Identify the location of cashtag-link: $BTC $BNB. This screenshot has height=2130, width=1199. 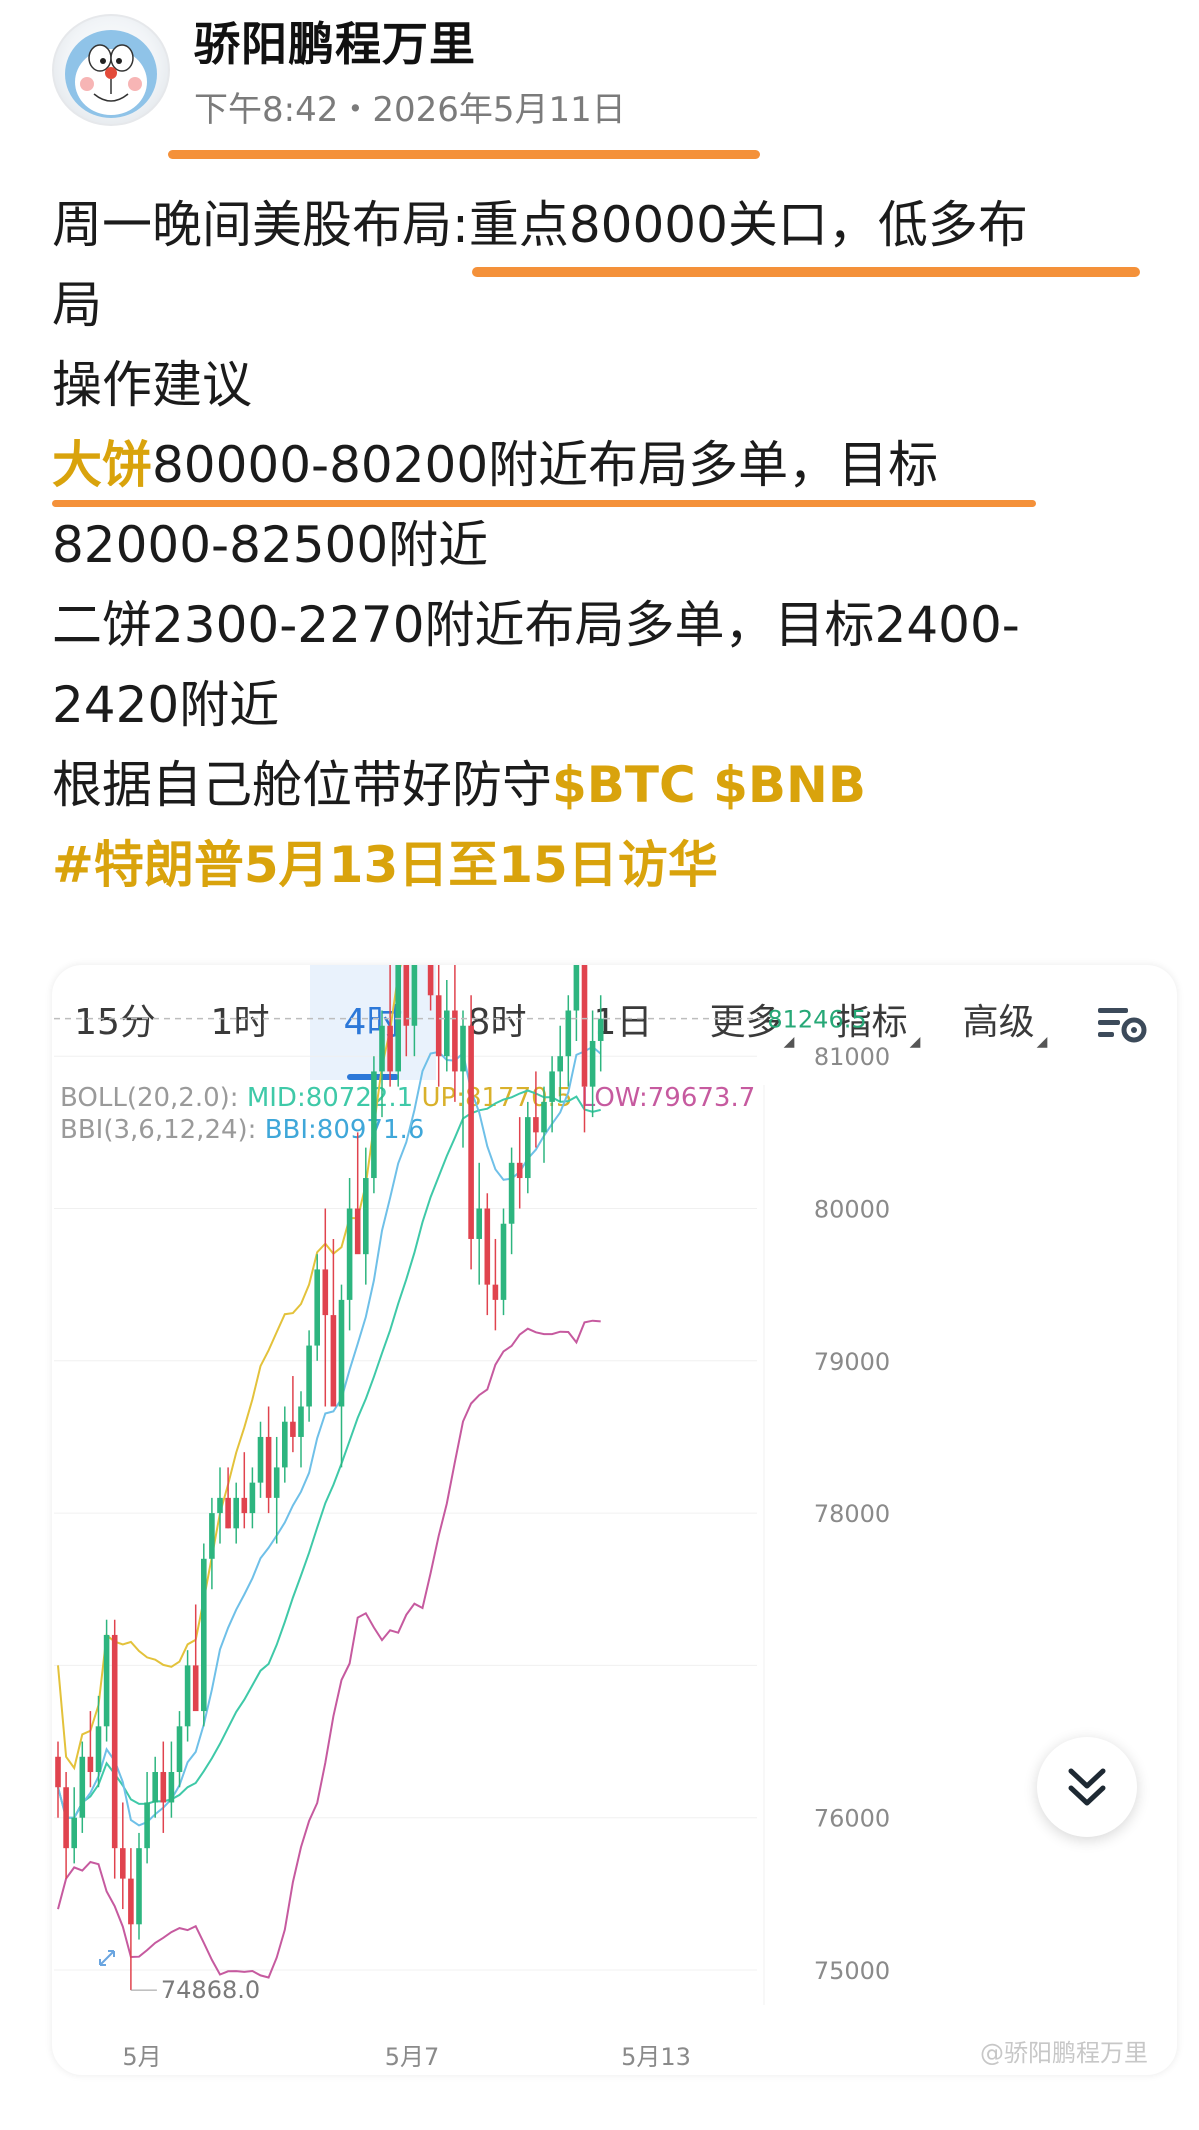
(709, 785).